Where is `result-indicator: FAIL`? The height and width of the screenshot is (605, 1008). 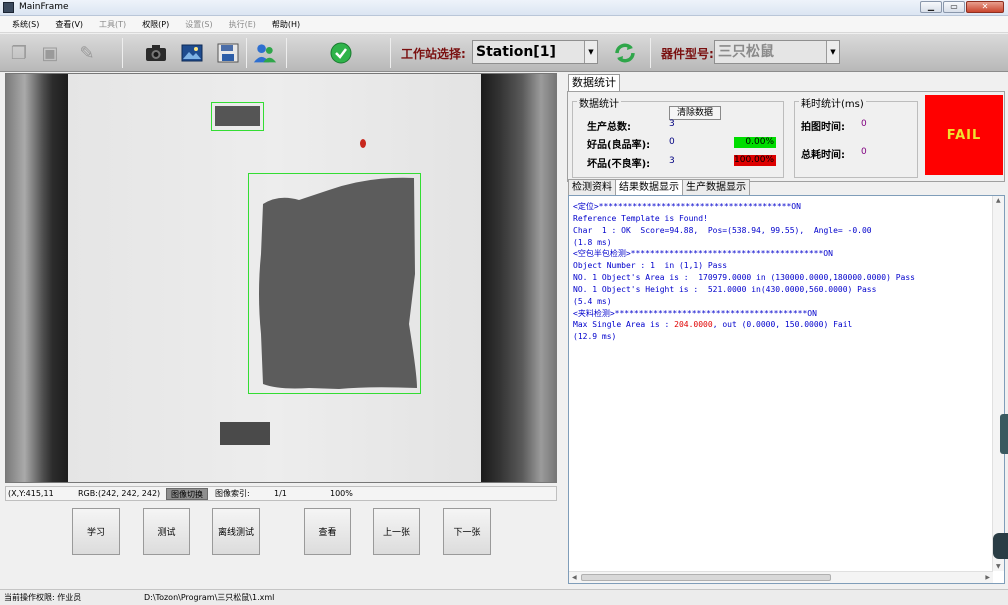
result-indicator: FAIL is located at coordinates (964, 135).